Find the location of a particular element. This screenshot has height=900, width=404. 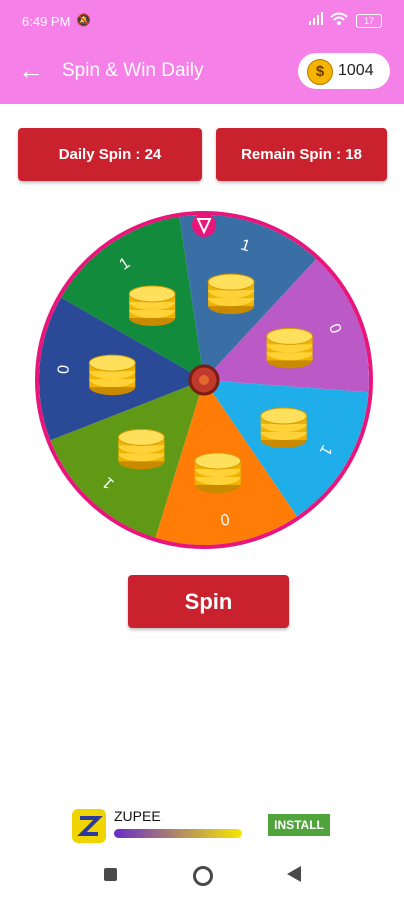

wifi-icon is located at coordinates (339, 18).